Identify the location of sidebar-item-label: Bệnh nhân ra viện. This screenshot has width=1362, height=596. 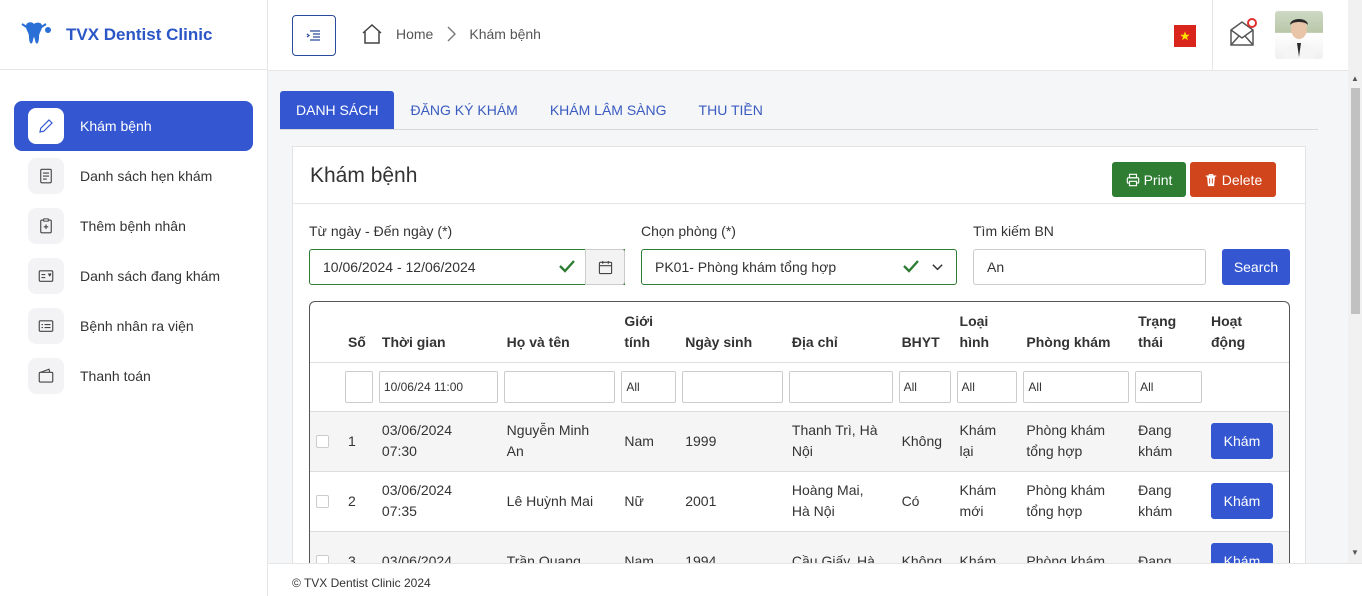
(137, 326).